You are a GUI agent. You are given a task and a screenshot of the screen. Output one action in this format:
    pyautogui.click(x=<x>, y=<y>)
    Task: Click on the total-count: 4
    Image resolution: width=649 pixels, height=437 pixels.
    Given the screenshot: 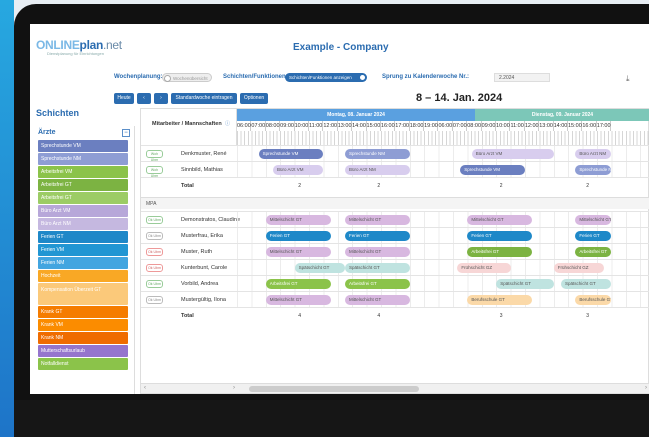 What is the action you would take?
    pyautogui.click(x=299, y=316)
    